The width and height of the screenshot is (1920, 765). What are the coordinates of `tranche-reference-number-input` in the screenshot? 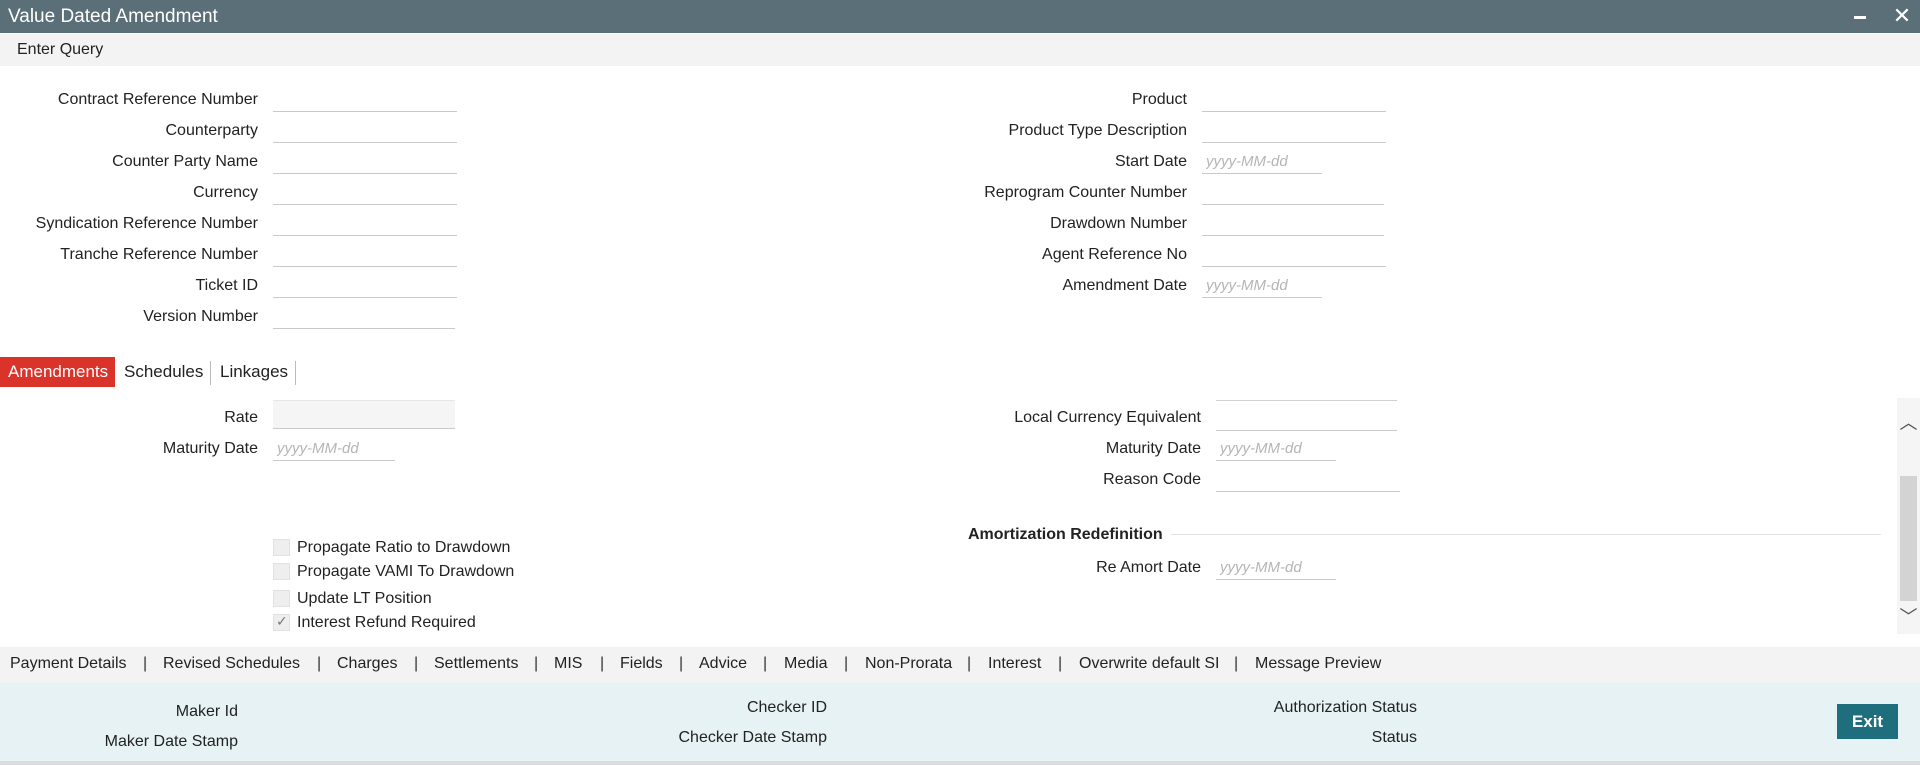 It's located at (365, 255).